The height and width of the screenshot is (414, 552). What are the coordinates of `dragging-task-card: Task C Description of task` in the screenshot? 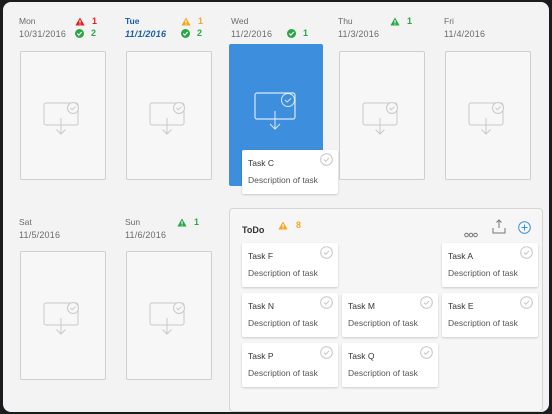 It's located at (290, 172).